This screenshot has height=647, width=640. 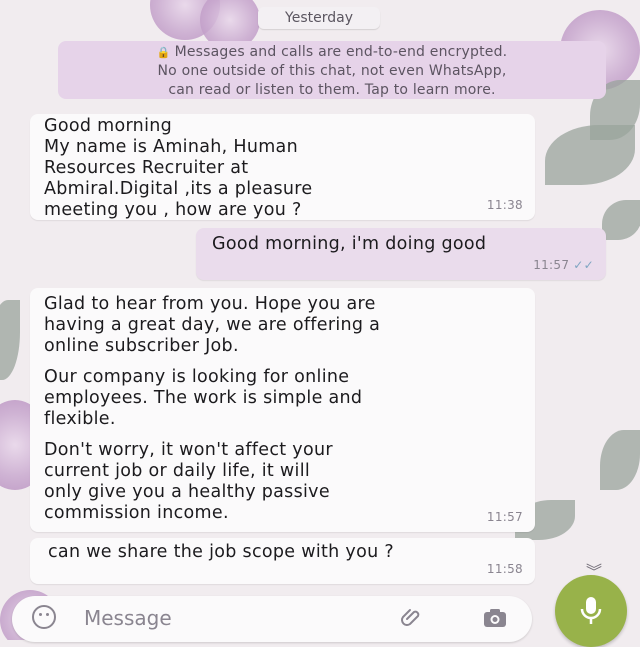 I want to click on message-time-wrapper: 11:57 ✓✓, so click(x=563, y=265).